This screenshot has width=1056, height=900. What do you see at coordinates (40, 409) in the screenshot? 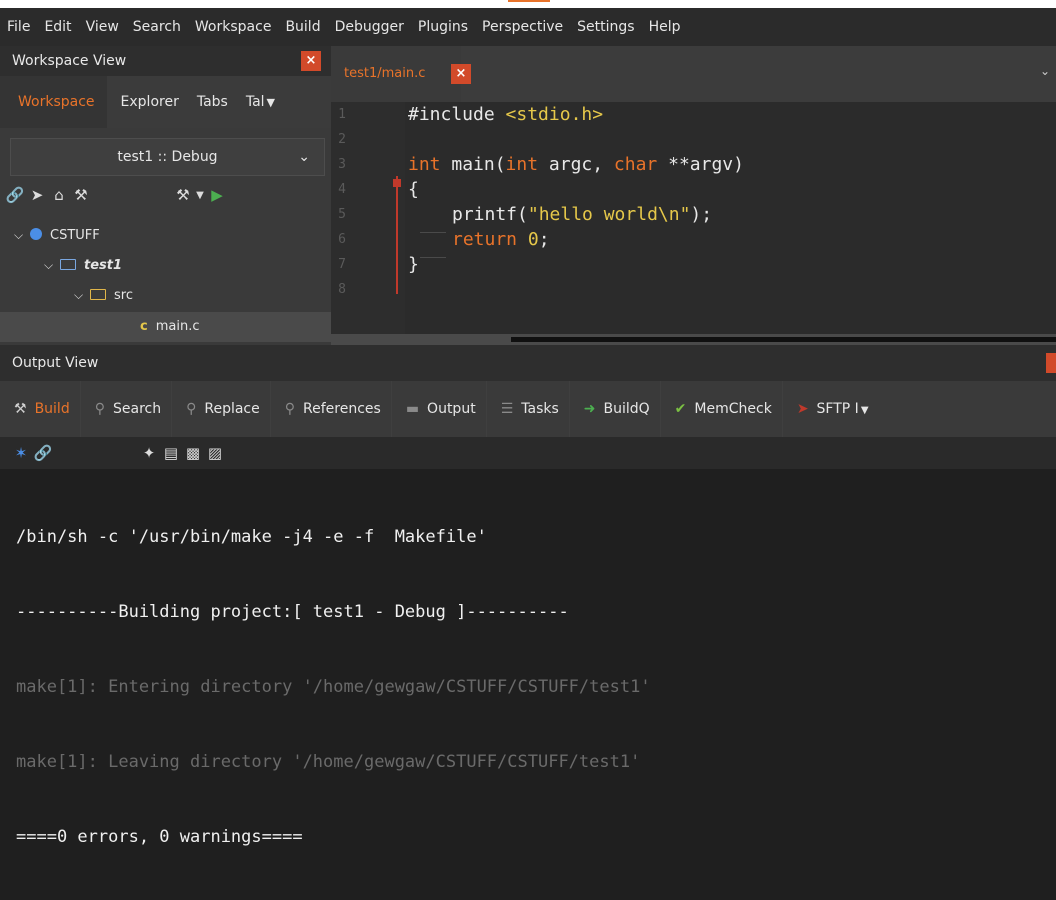
I see `tab-build: ⚒ Build` at bounding box center [40, 409].